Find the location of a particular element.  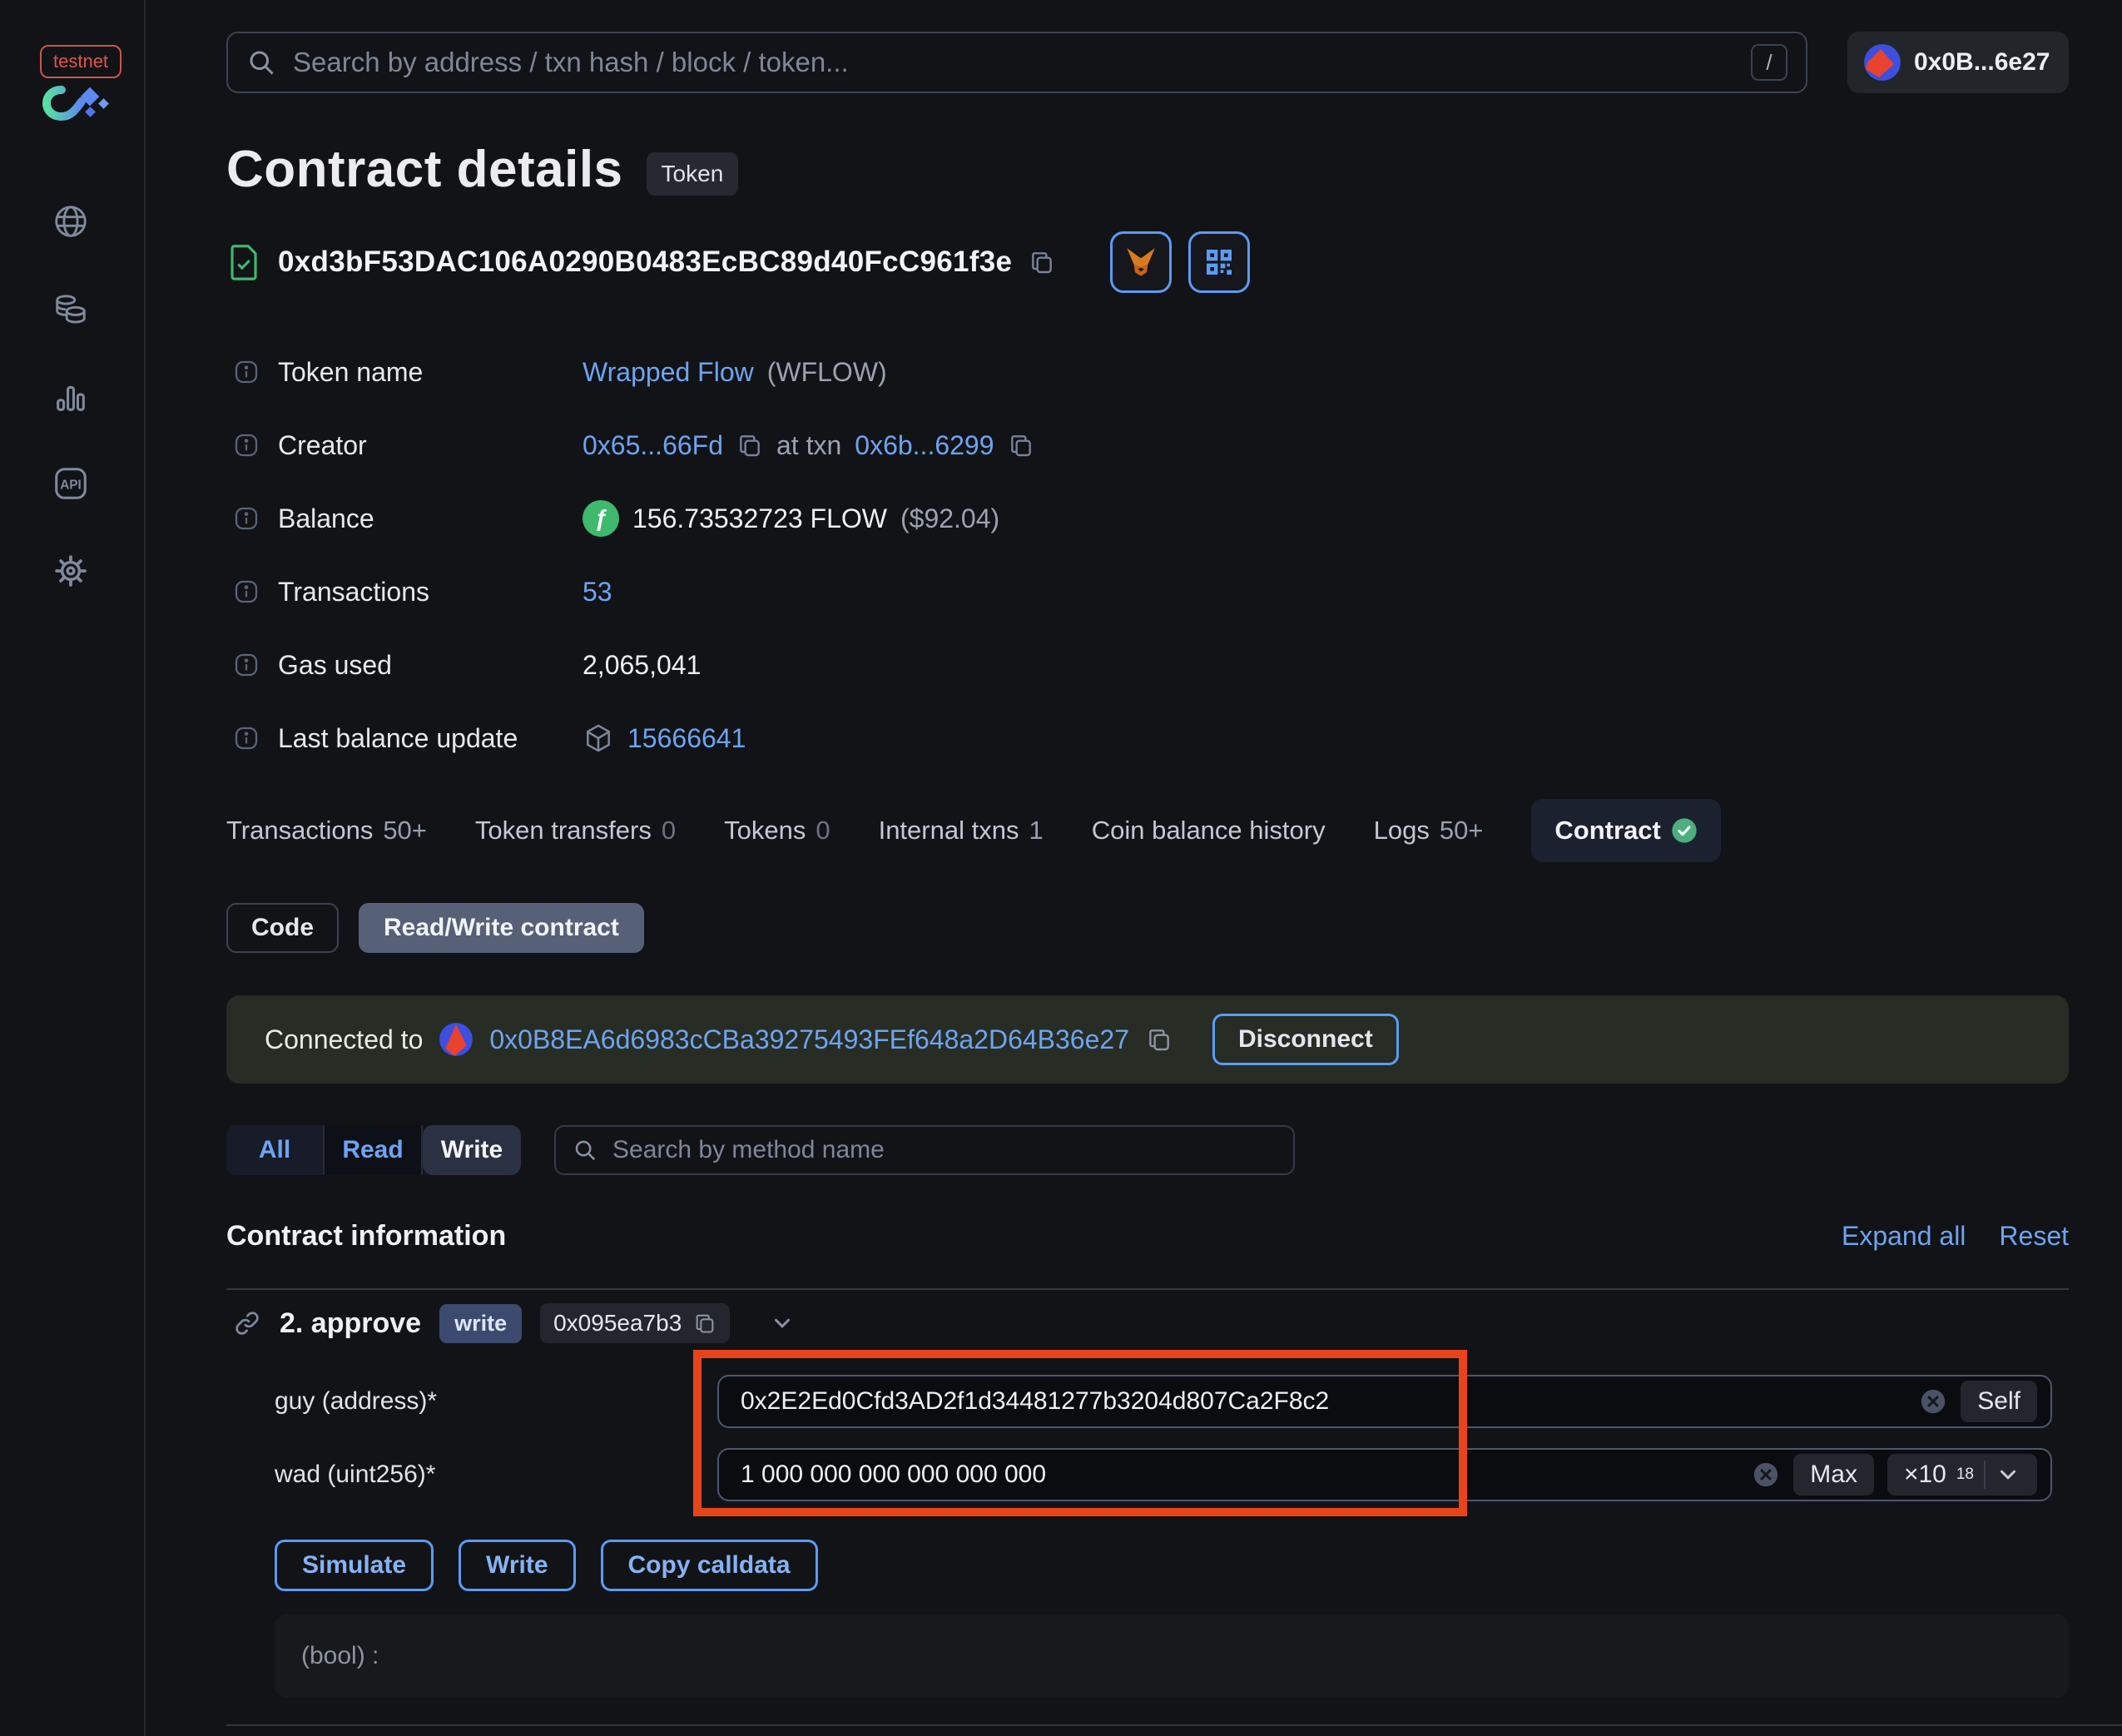

testnet-badge: testnet is located at coordinates (81, 62).